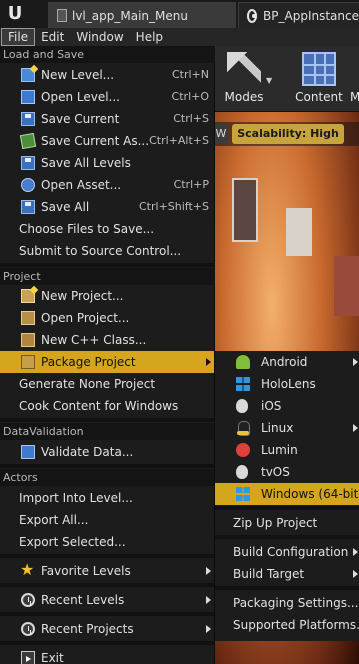 Image resolution: width=359 pixels, height=664 pixels. I want to click on title-bar: U lvl_app_Main_Menu BP_AppInstance, so click(179, 14).